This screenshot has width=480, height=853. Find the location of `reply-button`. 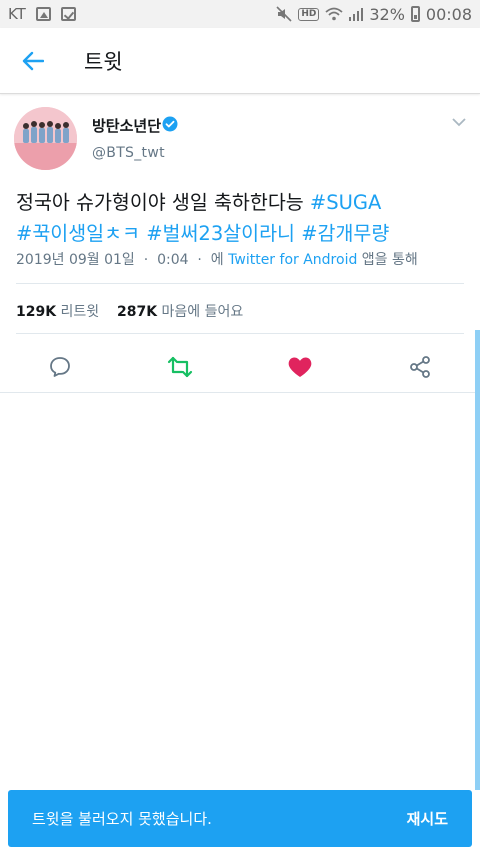

reply-button is located at coordinates (60, 367).